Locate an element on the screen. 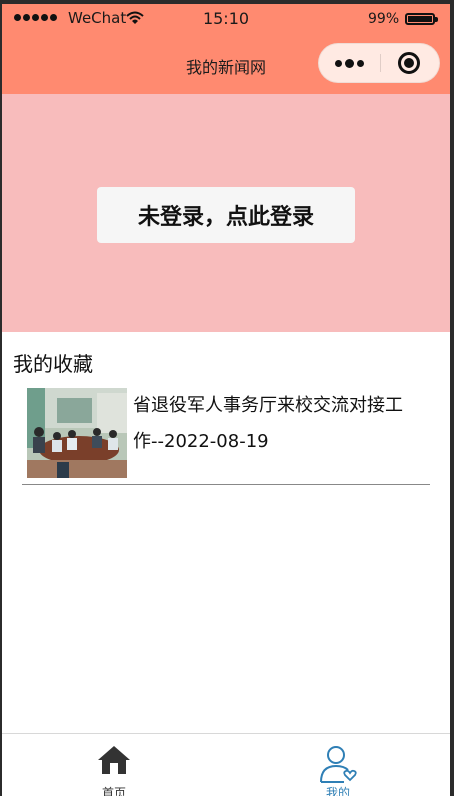 This screenshot has height=796, width=454. capsule-divider is located at coordinates (380, 63).